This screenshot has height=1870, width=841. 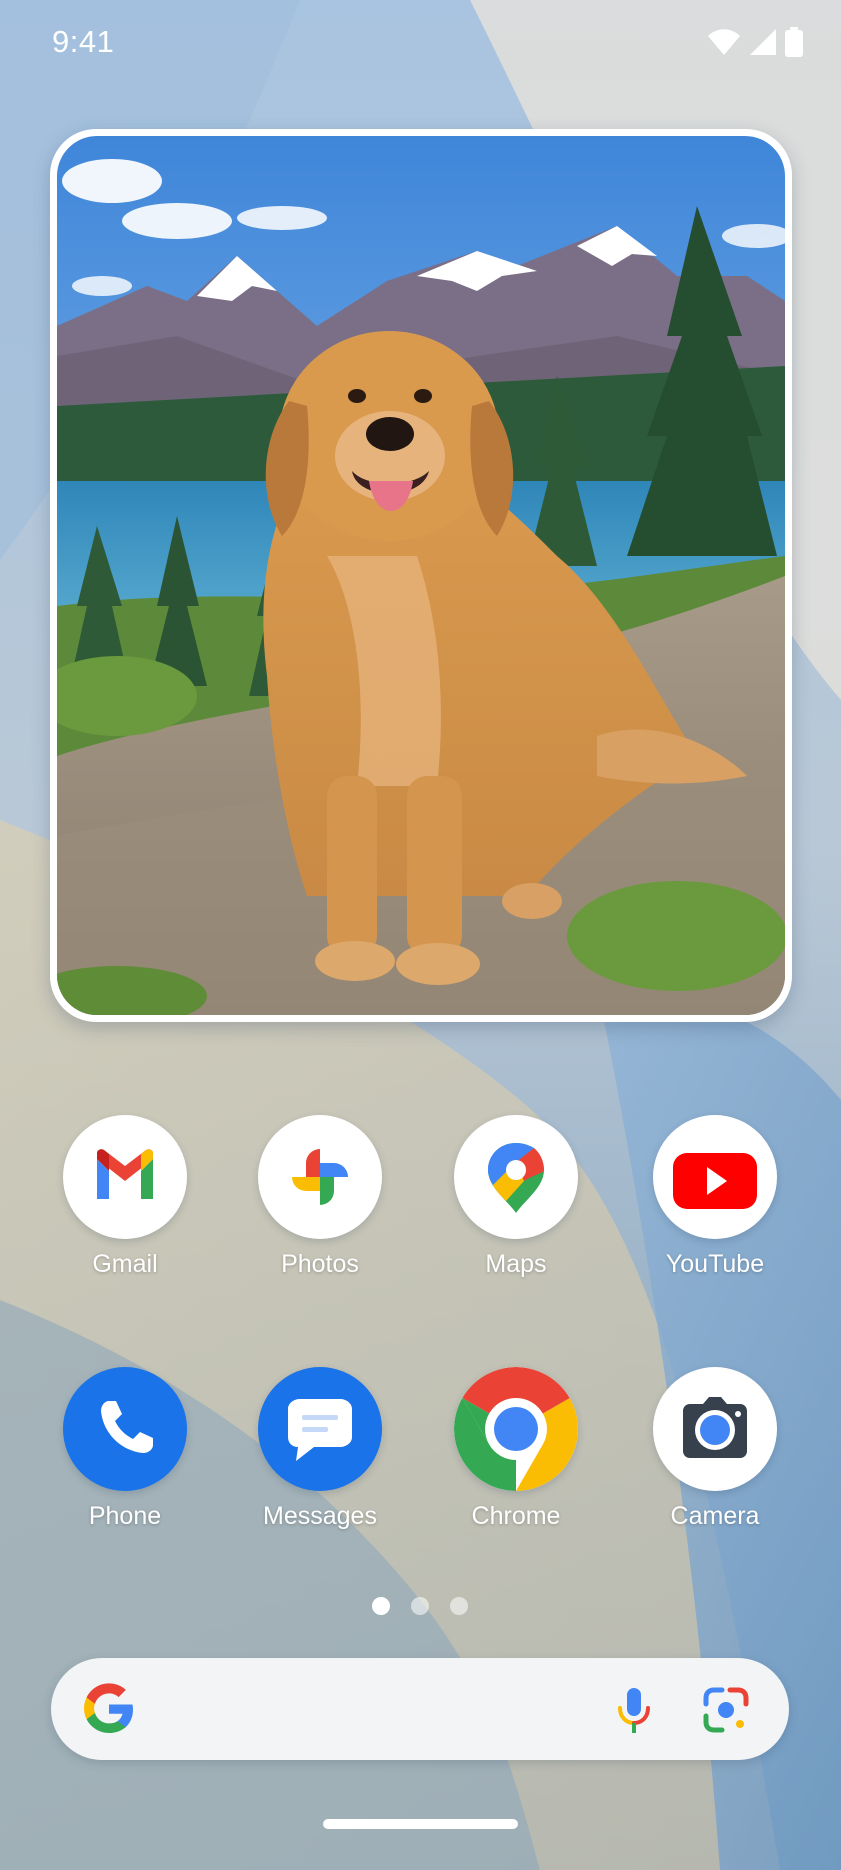 I want to click on page-indicator, so click(x=420, y=1607).